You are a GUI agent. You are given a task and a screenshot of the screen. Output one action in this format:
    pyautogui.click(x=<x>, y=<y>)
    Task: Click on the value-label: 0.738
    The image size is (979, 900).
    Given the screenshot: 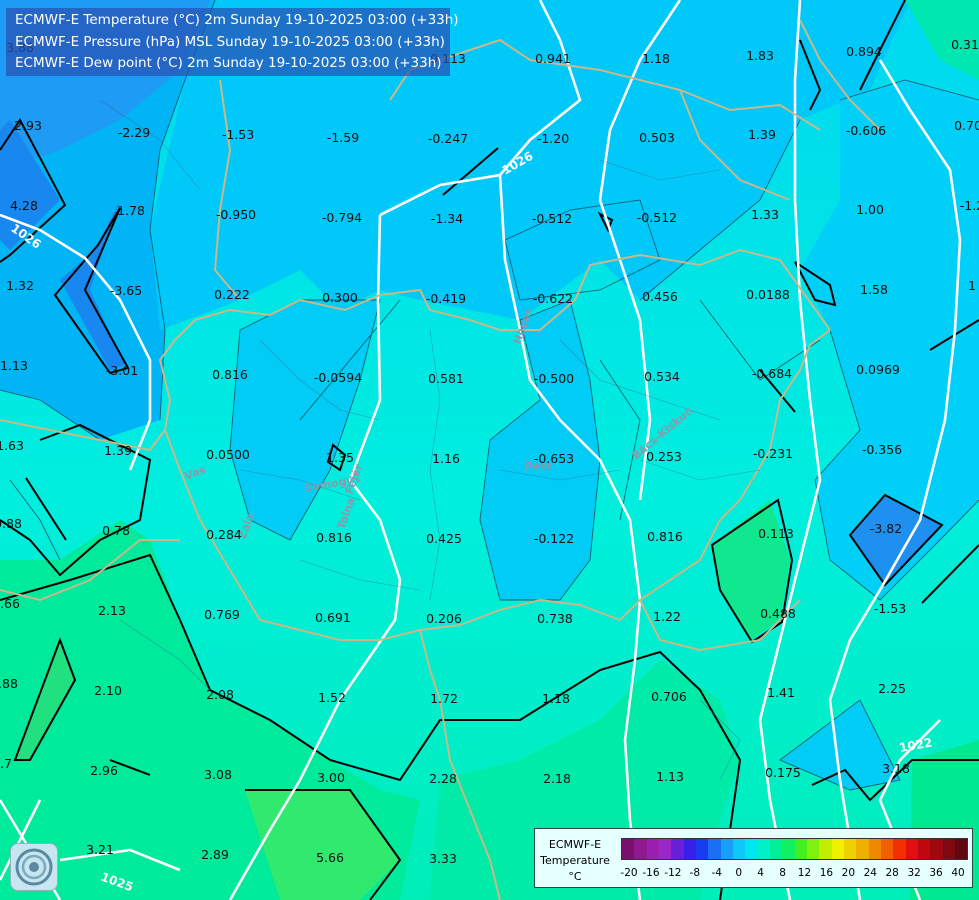 What is the action you would take?
    pyautogui.click(x=555, y=618)
    